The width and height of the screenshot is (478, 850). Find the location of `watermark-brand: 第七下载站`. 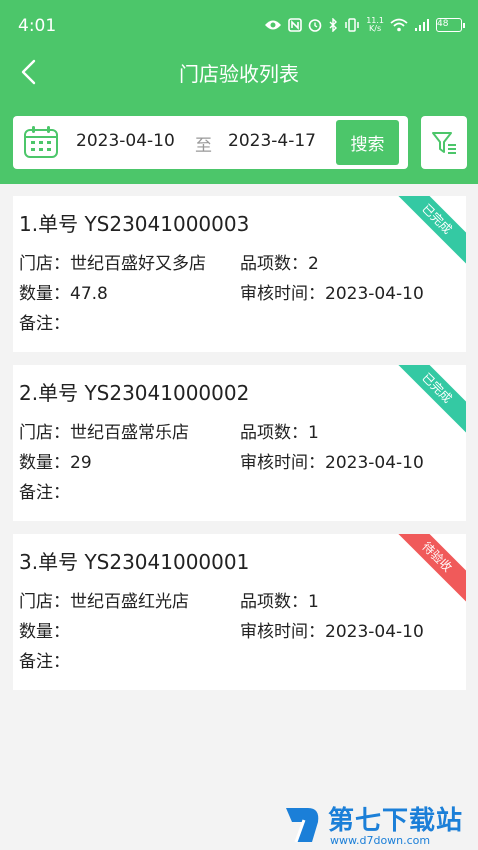

watermark-brand: 第七下载站 is located at coordinates (396, 821).